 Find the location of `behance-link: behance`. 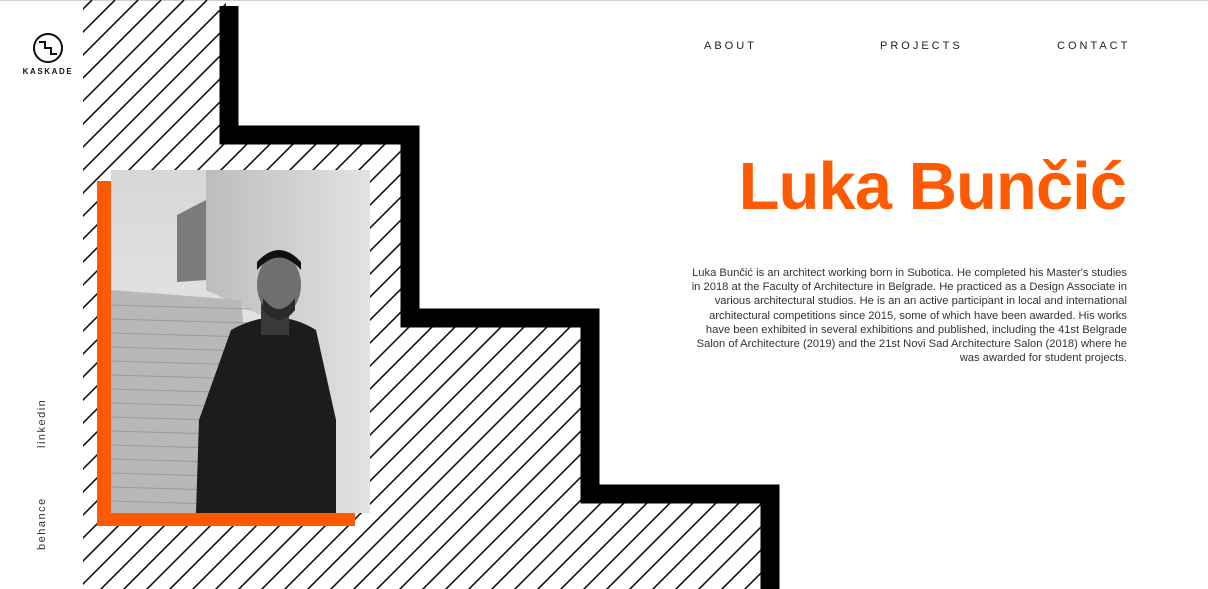

behance-link: behance is located at coordinates (42, 523).